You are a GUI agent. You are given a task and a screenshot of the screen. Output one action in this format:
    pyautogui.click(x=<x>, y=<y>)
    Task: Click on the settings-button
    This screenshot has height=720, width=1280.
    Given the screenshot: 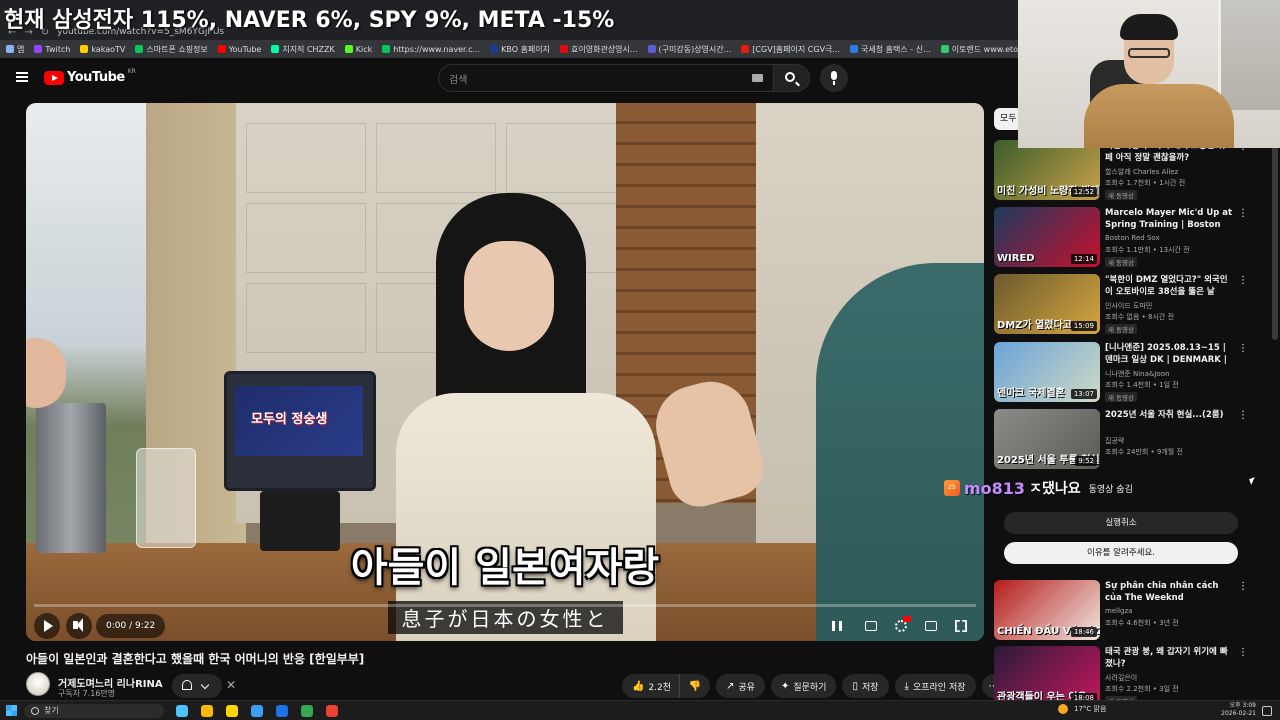 What is the action you would take?
    pyautogui.click(x=901, y=626)
    